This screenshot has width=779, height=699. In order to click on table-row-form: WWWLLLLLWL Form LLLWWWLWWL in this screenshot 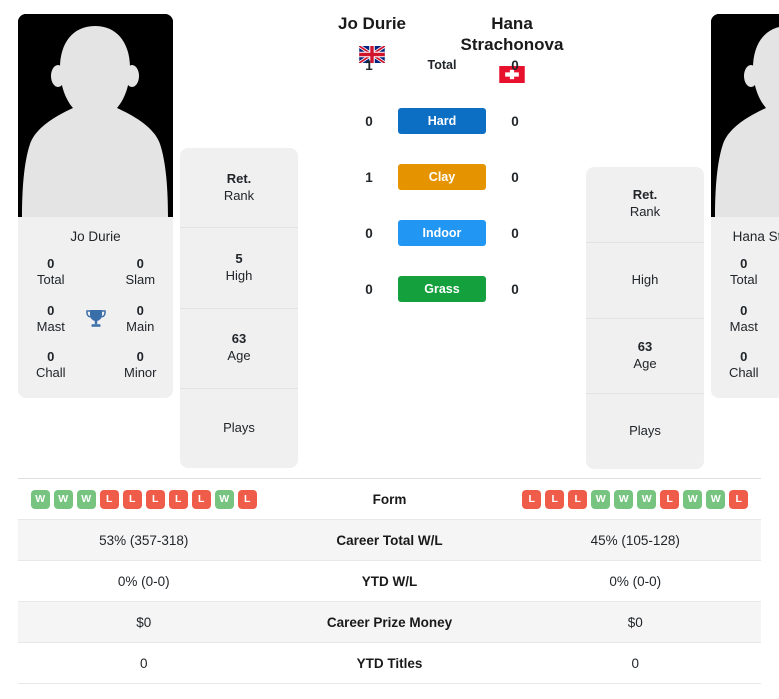, I will do `click(389, 499)`.